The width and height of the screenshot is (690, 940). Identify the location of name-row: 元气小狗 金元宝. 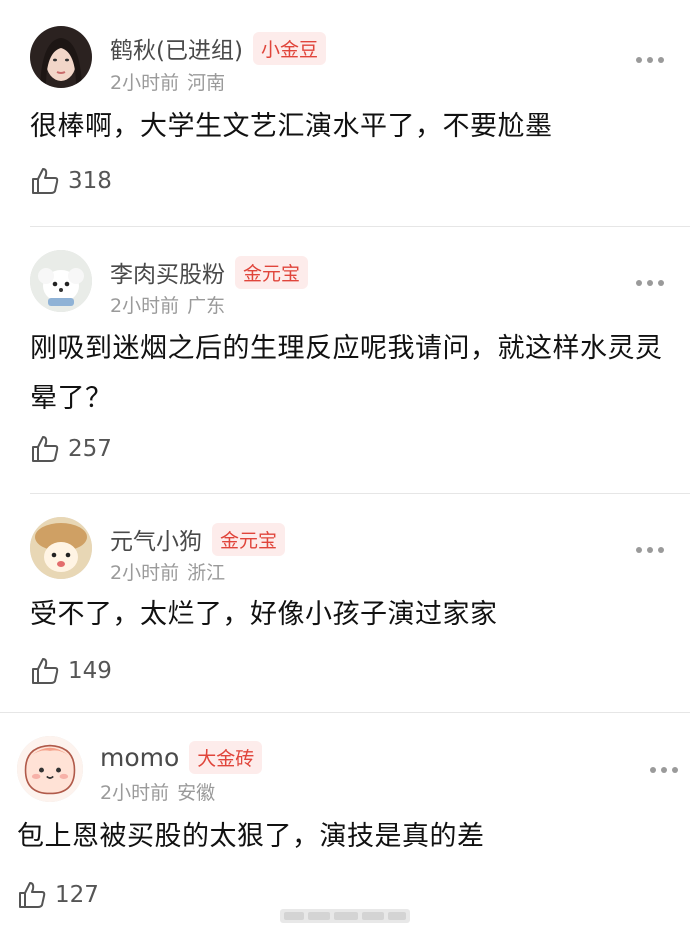
(198, 539).